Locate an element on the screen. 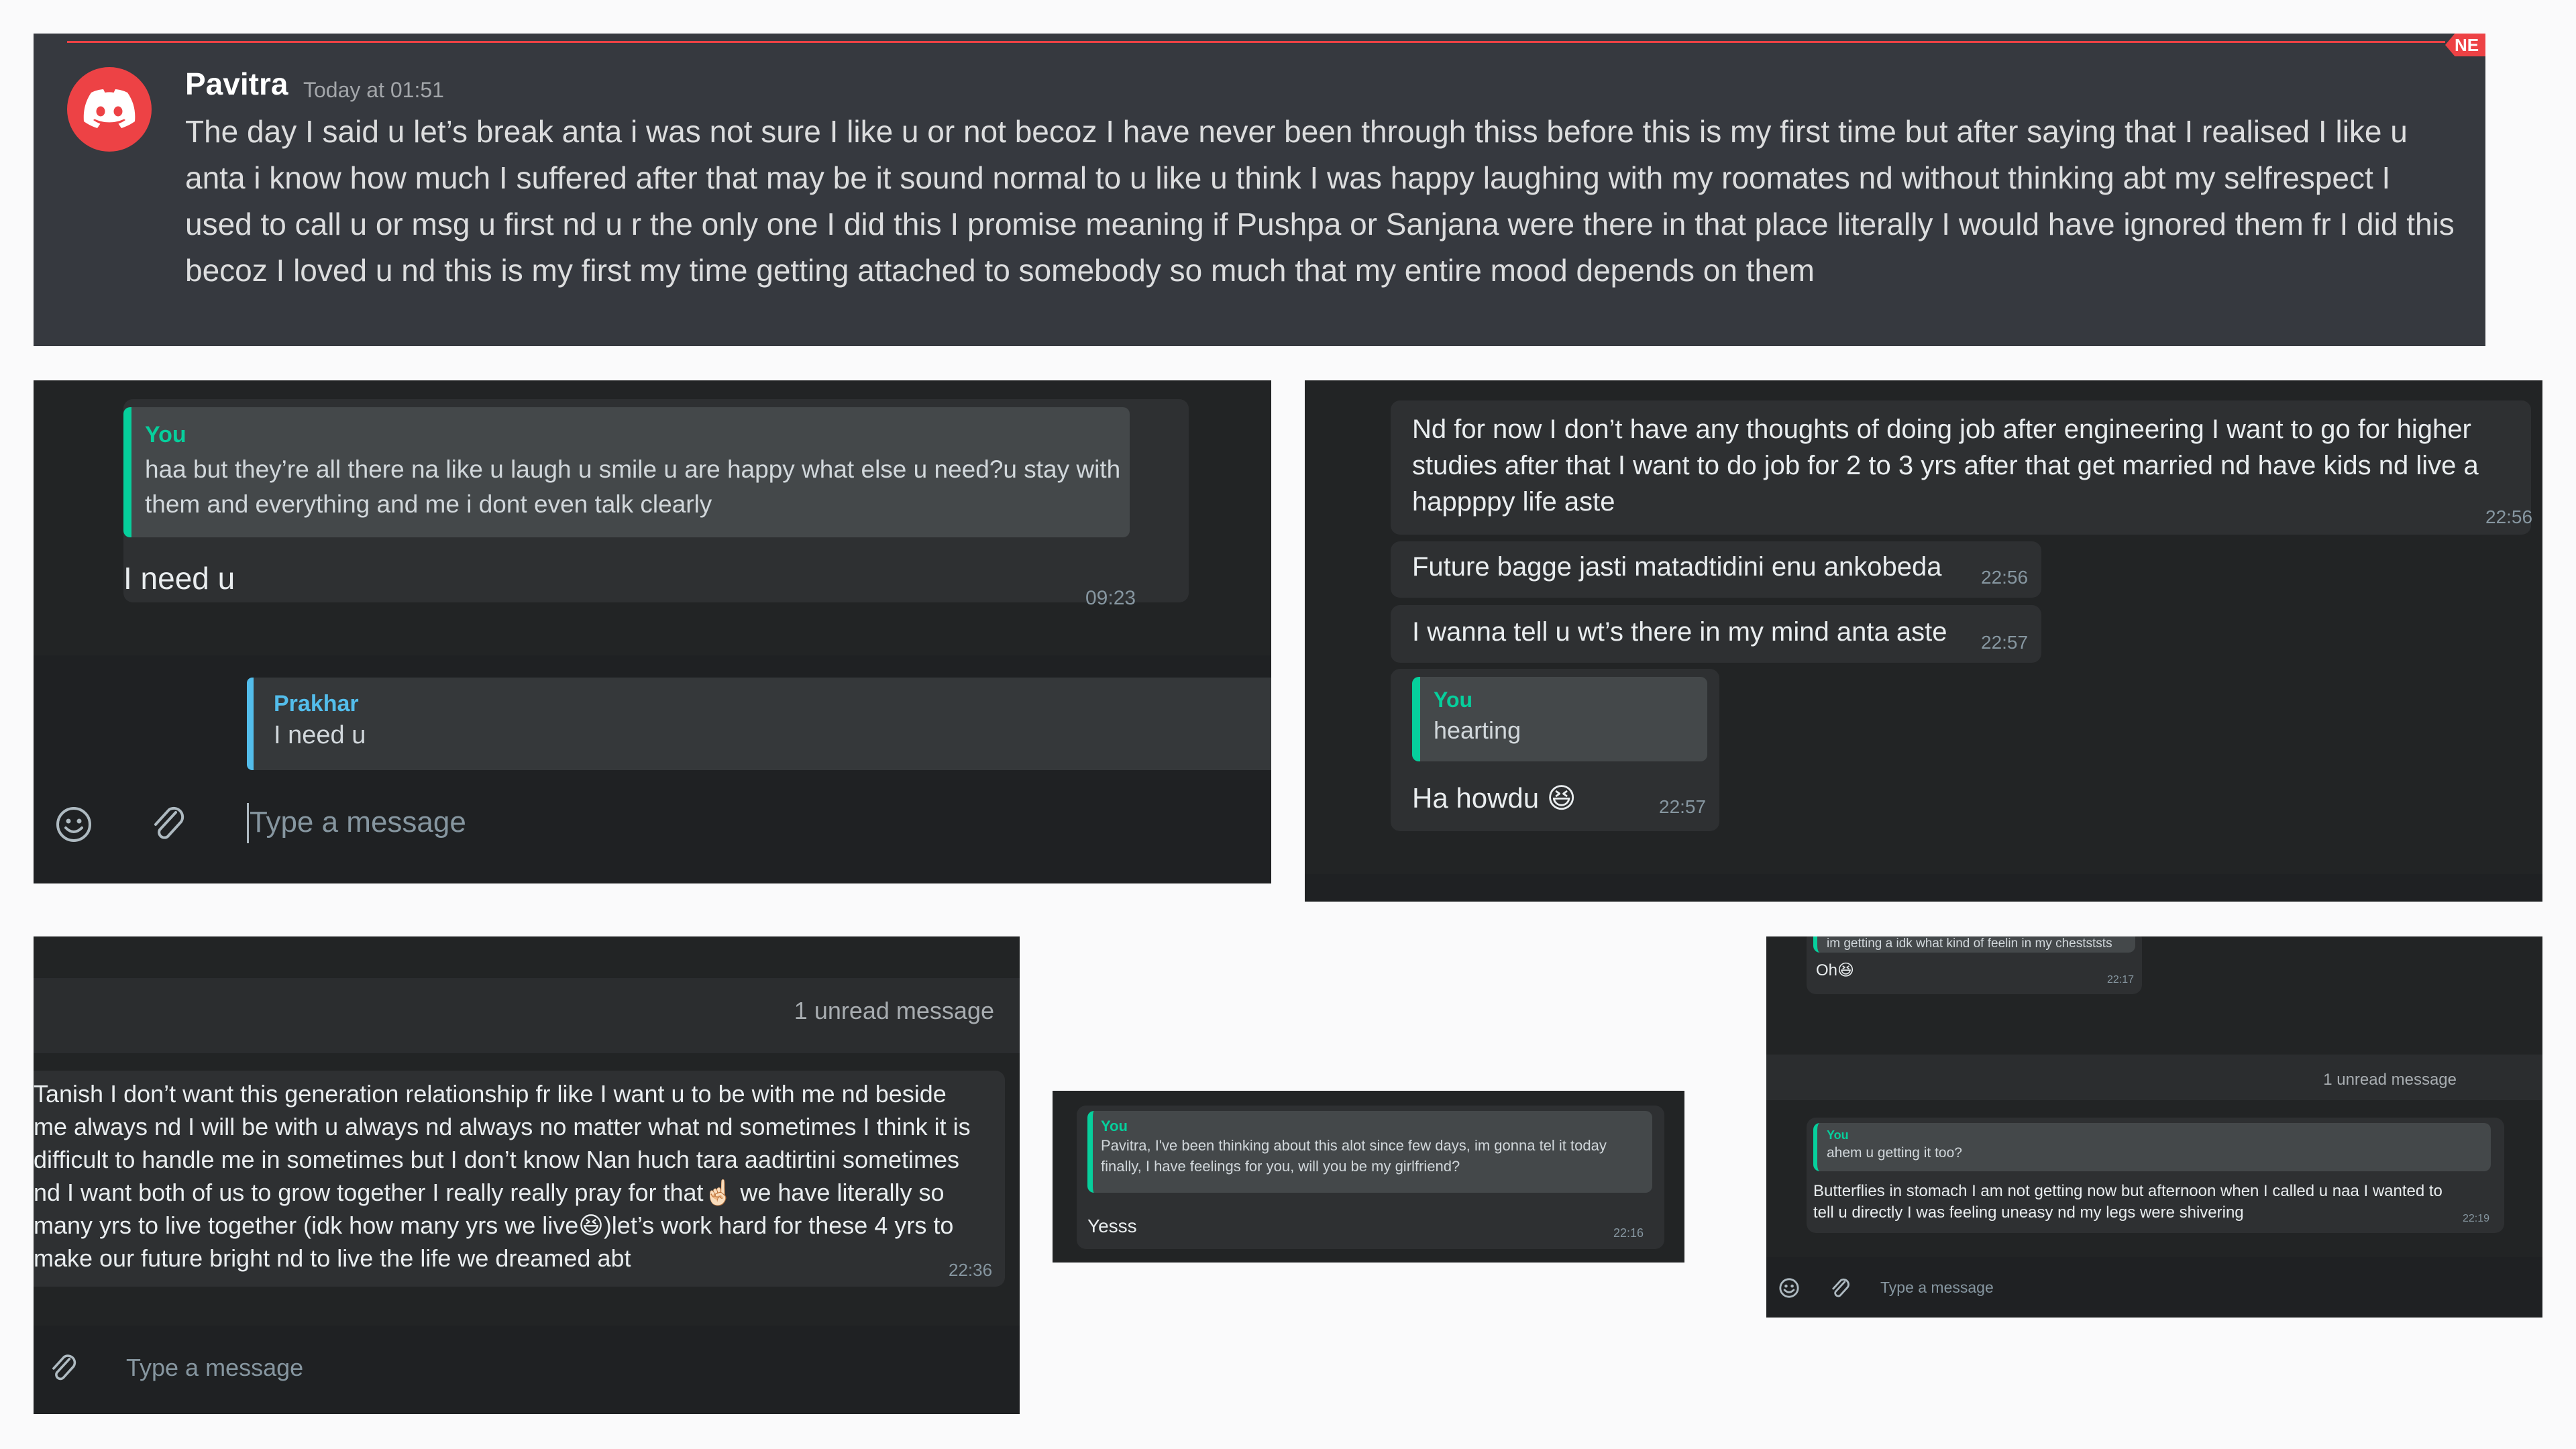  discord-logo-icon is located at coordinates (109, 108).